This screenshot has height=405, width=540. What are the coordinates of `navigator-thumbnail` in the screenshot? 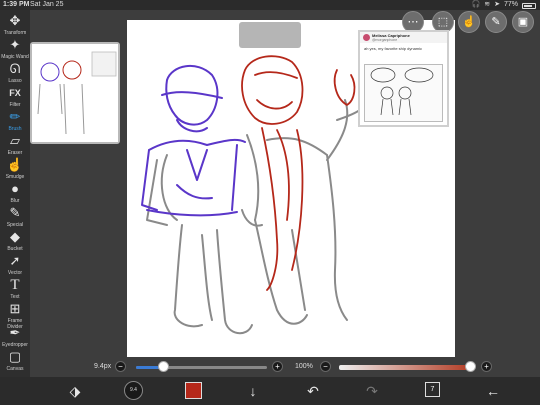 It's located at (75, 93).